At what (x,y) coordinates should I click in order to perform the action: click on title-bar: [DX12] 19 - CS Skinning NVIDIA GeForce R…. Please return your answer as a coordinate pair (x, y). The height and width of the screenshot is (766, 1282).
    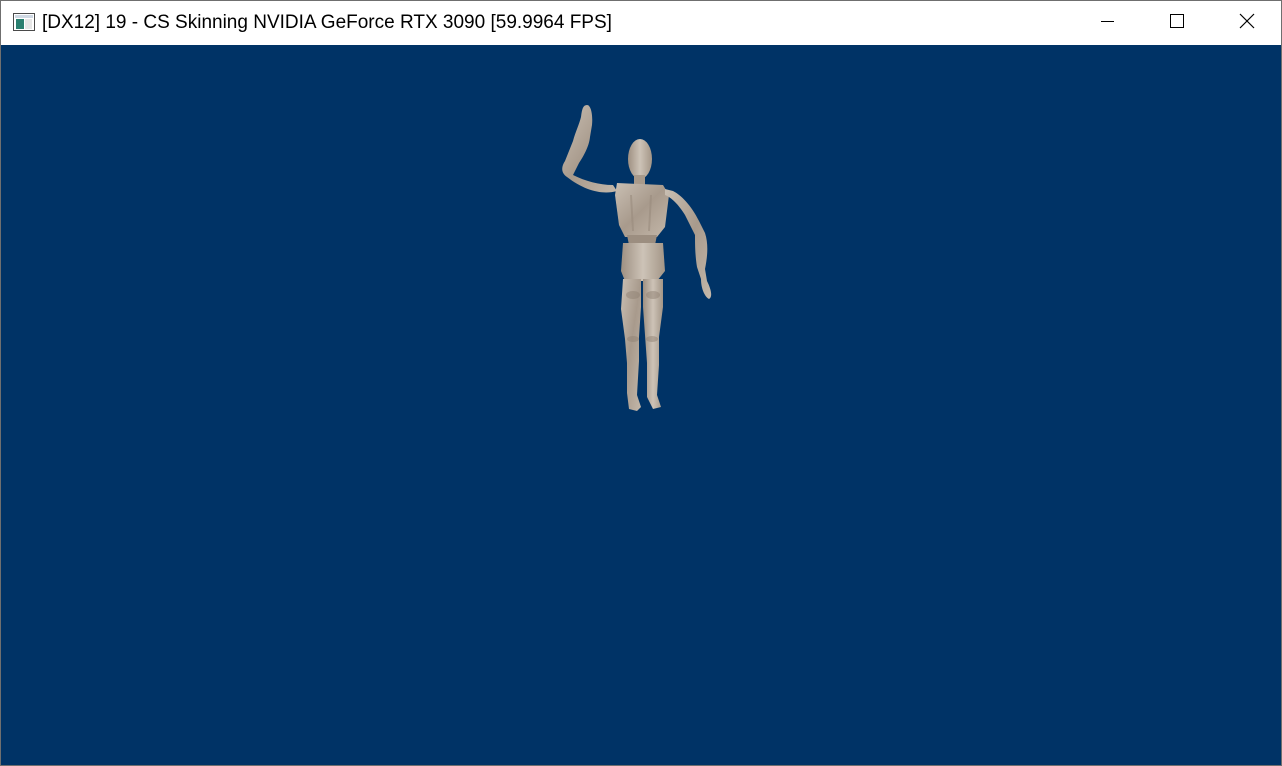
    Looking at the image, I should click on (641, 23).